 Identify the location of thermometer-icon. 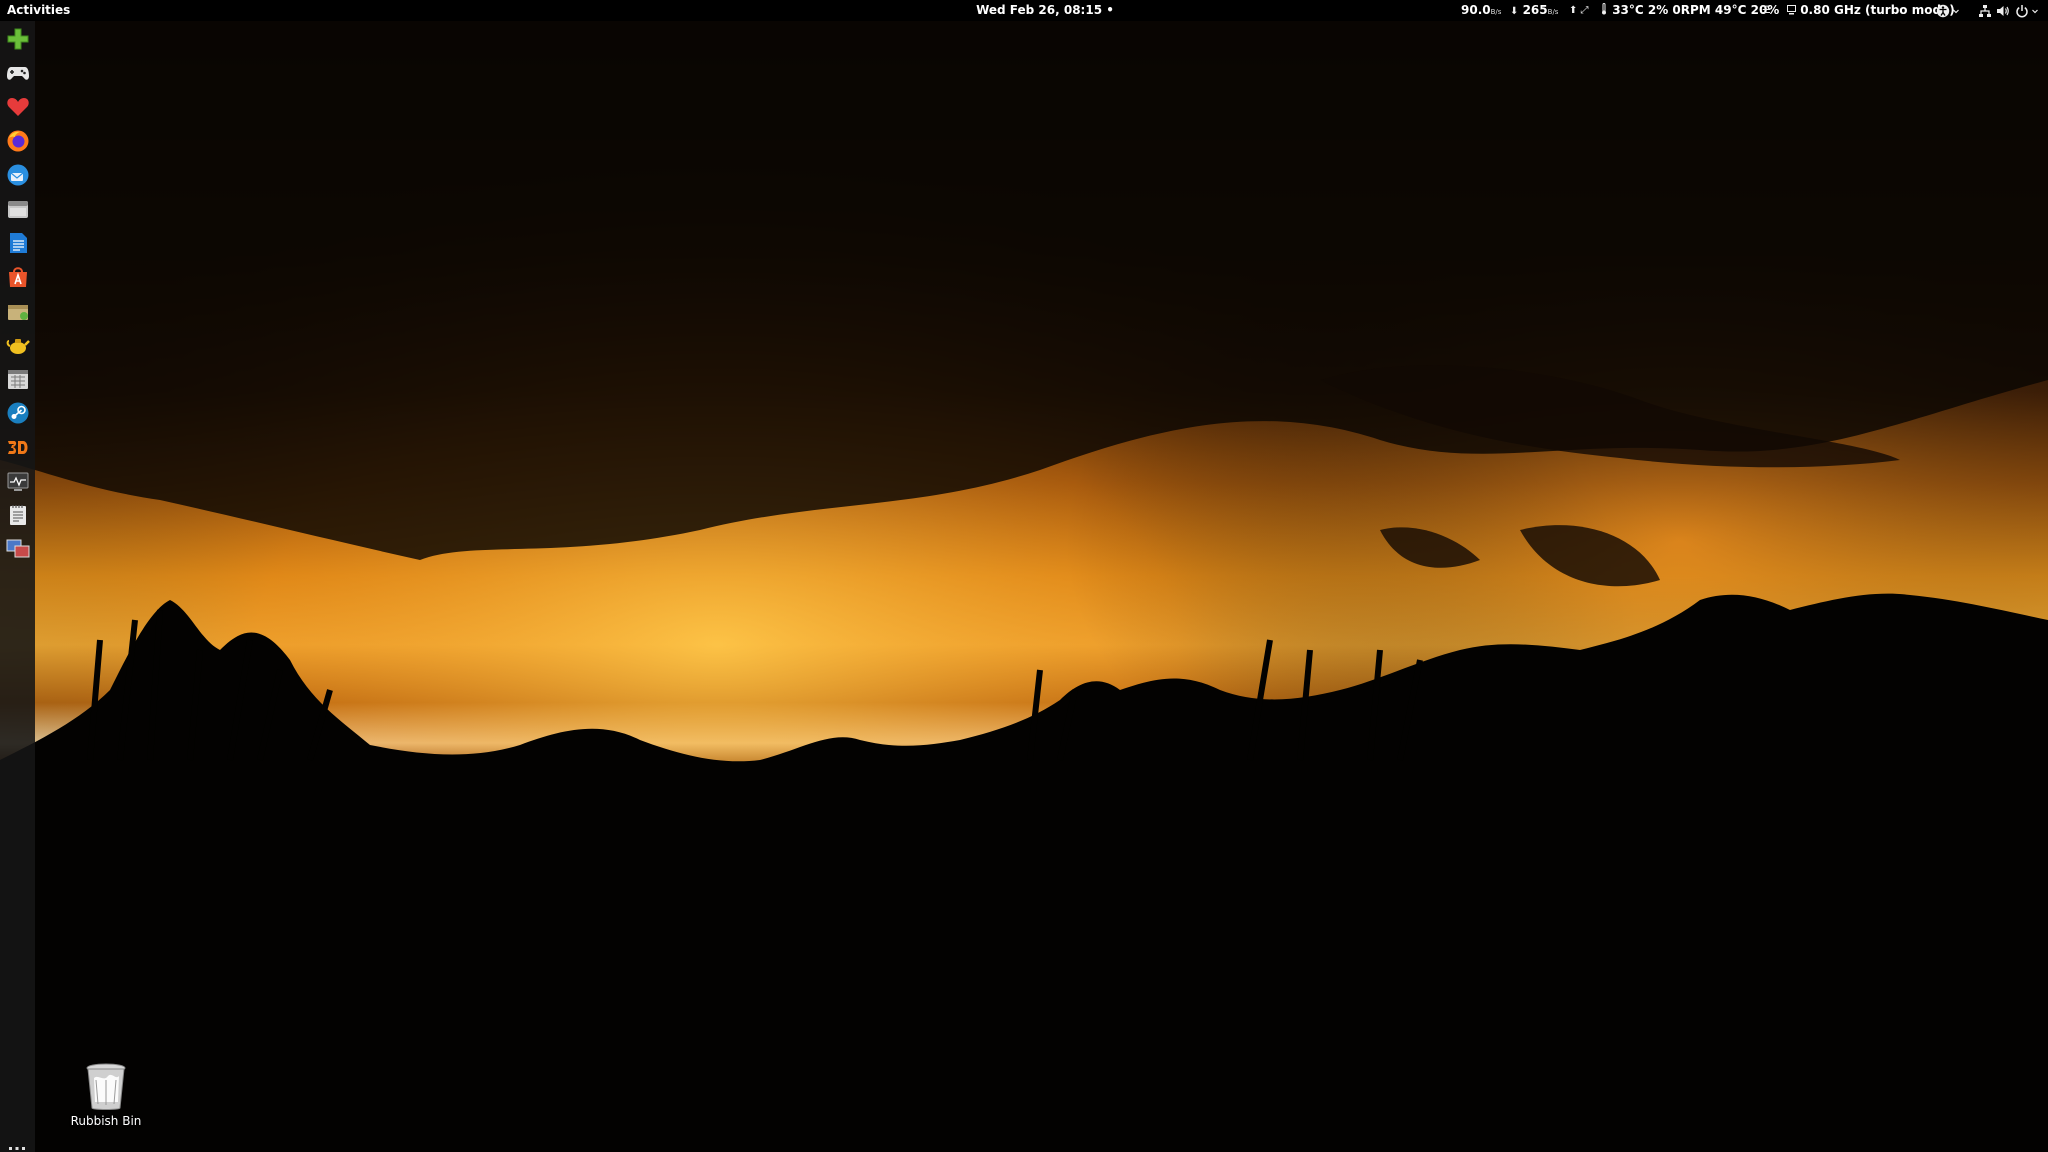
(1604, 9).